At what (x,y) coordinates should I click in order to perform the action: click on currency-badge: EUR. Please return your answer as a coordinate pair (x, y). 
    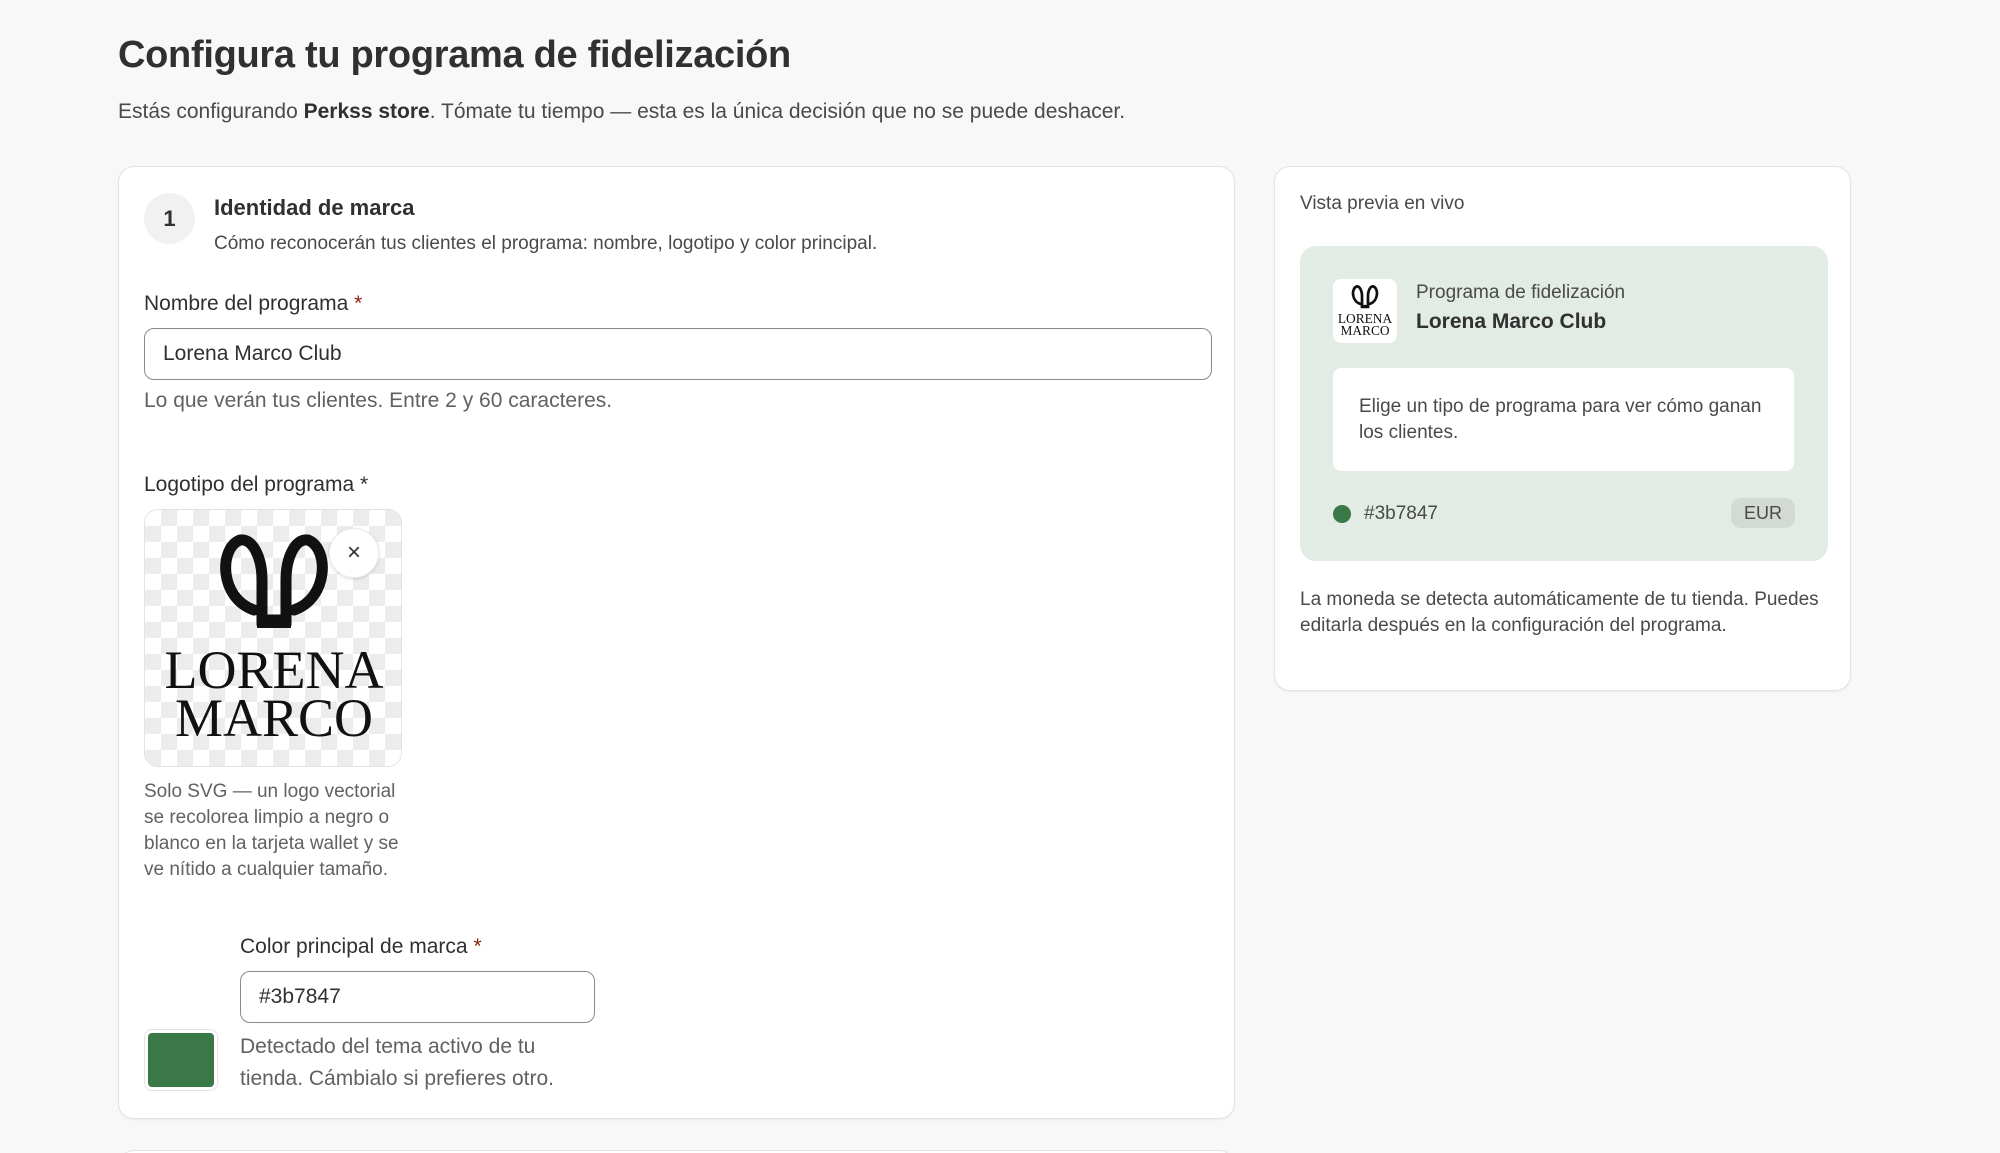
    Looking at the image, I should click on (1762, 513).